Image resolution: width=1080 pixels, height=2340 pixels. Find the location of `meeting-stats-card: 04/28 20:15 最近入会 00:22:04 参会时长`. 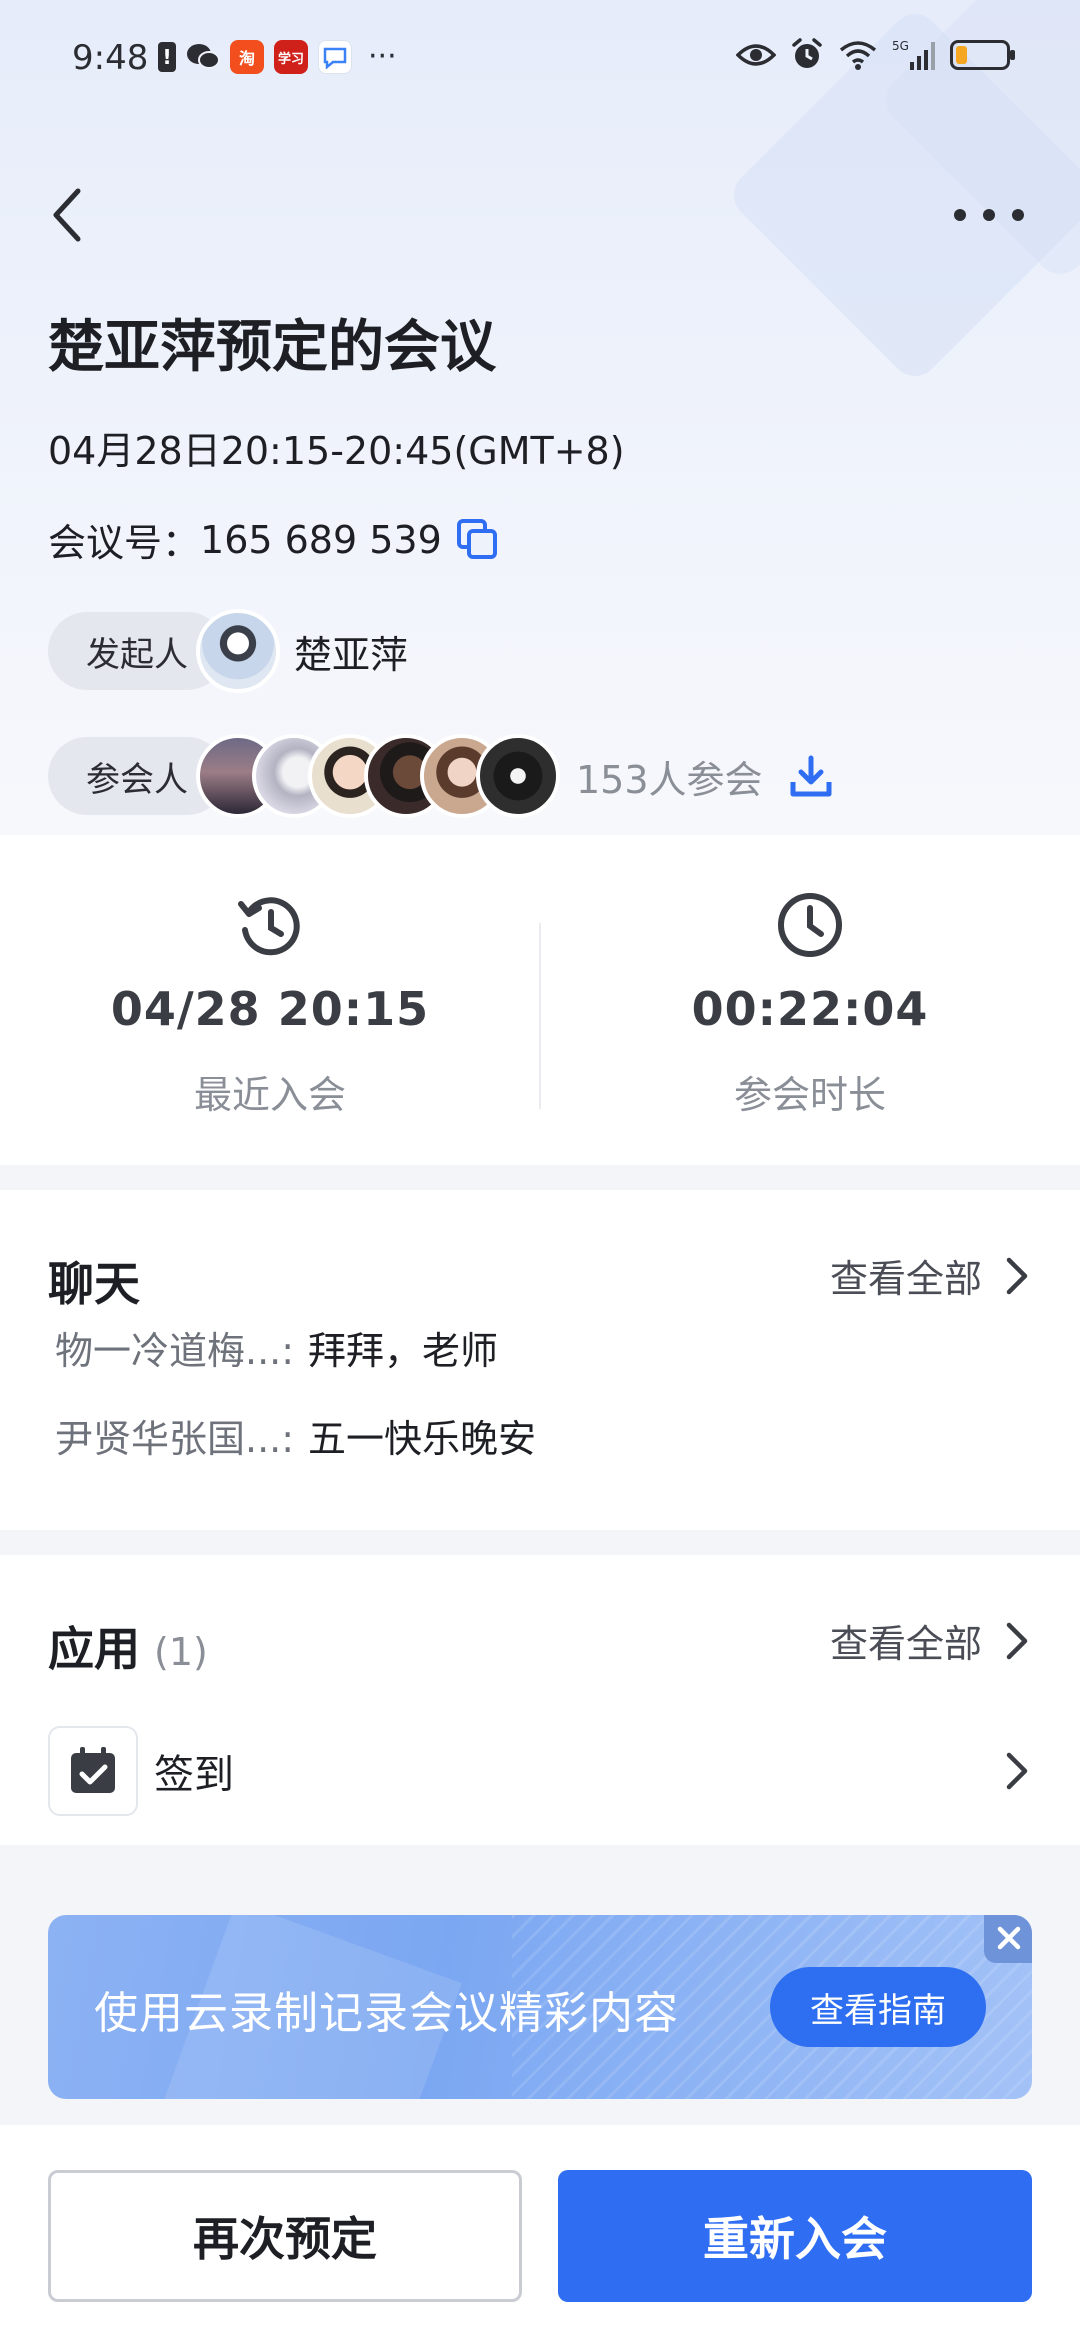

meeting-stats-card: 04/28 20:15 最近入会 00:22:04 参会时长 is located at coordinates (540, 1000).